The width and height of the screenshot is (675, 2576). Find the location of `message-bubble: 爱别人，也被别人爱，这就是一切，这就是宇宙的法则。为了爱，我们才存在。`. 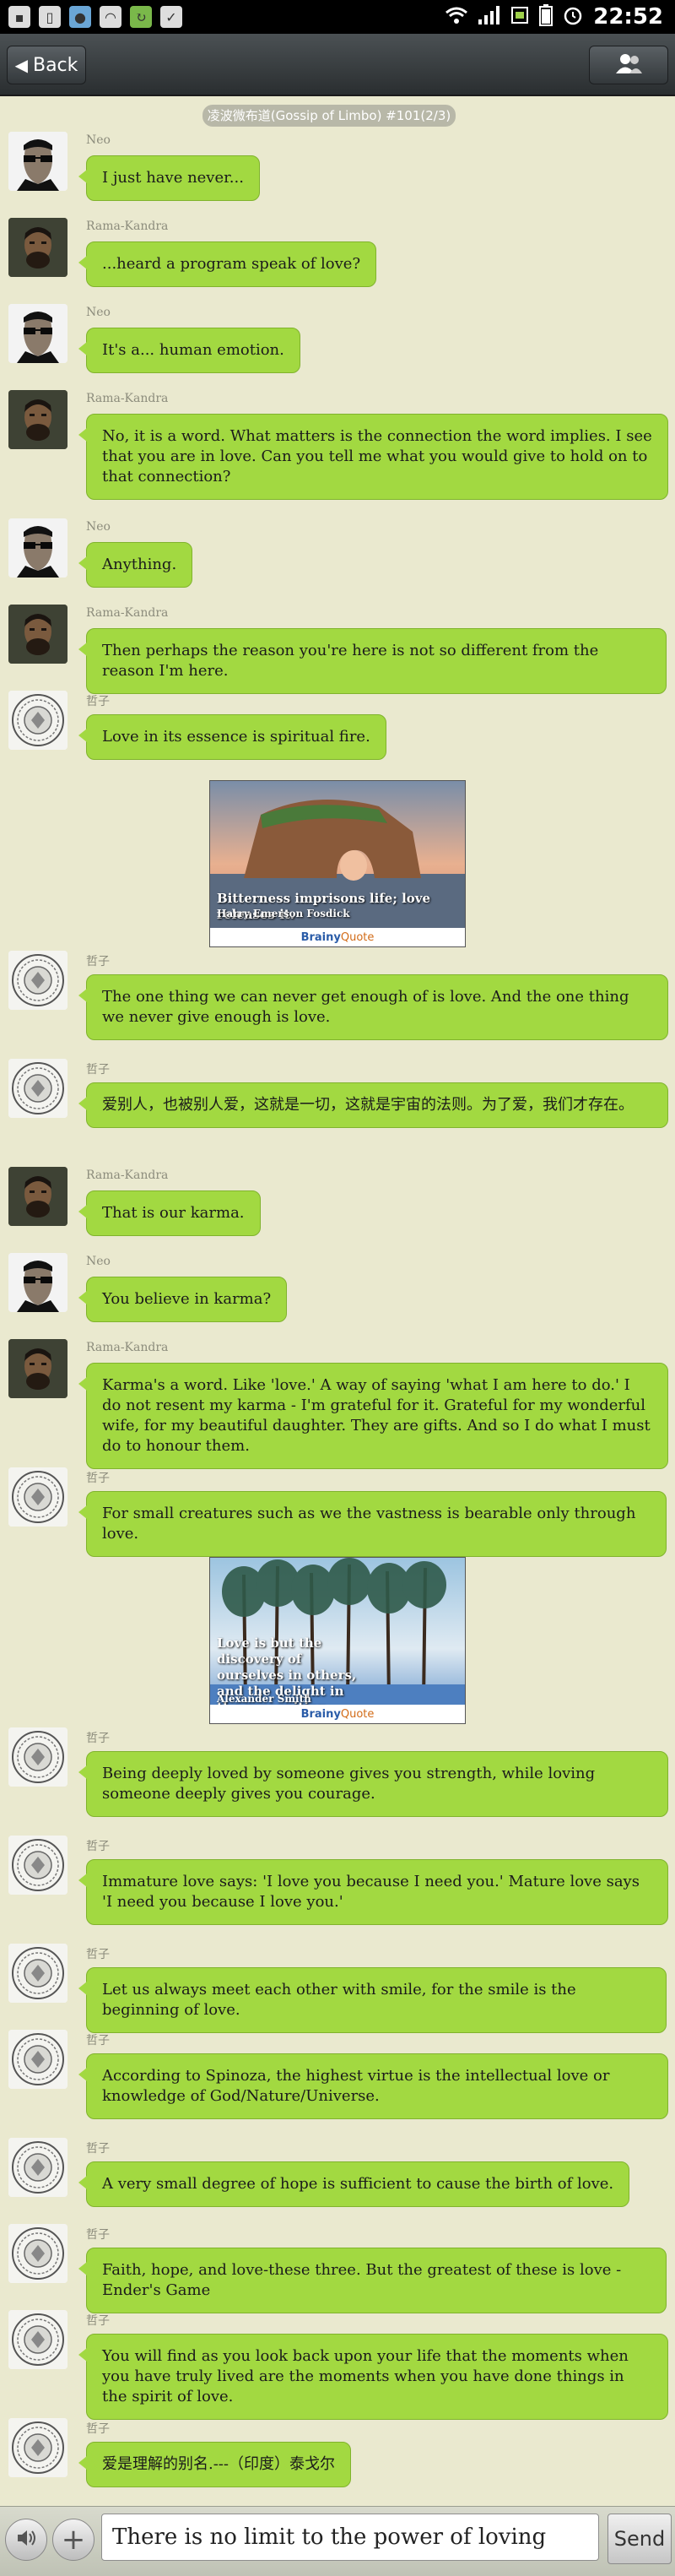

message-bubble: 爱别人，也被别人爱，这就是一切，这就是宇宙的法则。为了爱，我们才存在。 is located at coordinates (373, 1105).